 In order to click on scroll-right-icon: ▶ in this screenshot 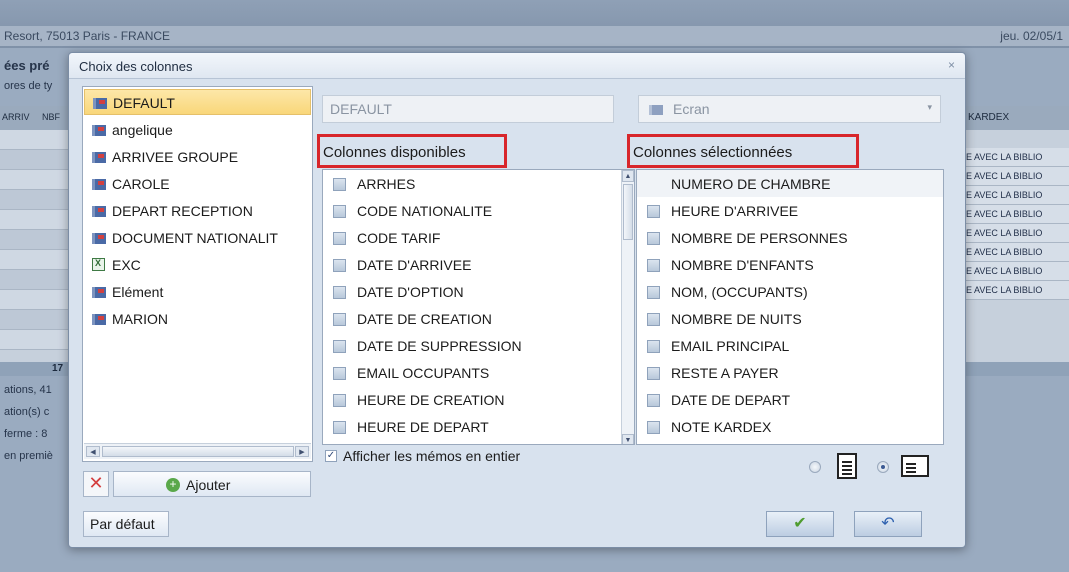, I will do `click(302, 451)`.